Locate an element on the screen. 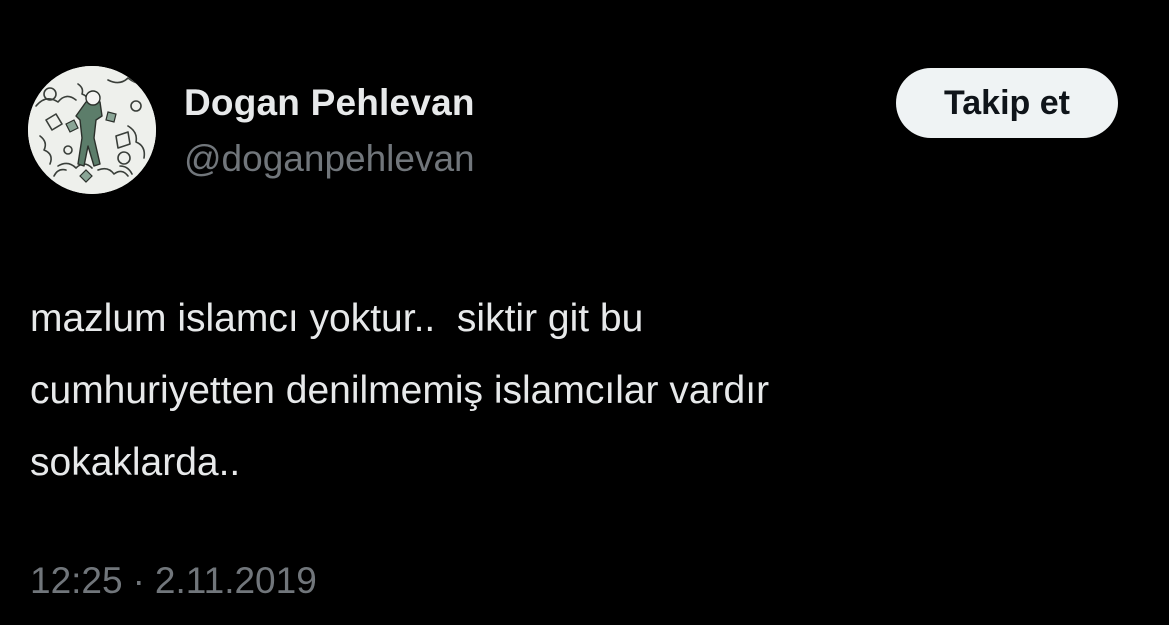 The height and width of the screenshot is (625, 1169). tweet-date: 2.11.2019 is located at coordinates (236, 580).